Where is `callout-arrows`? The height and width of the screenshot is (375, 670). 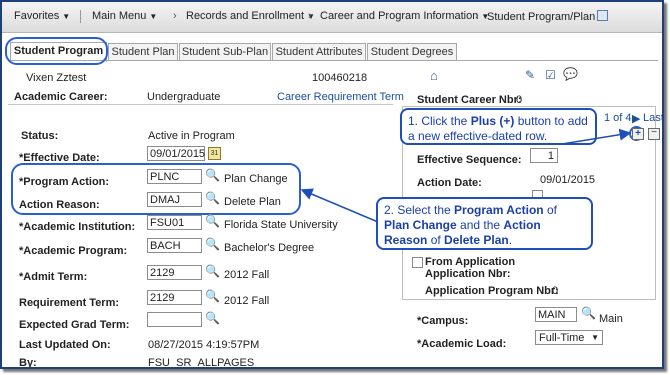
callout-arrows is located at coordinates (466, 175).